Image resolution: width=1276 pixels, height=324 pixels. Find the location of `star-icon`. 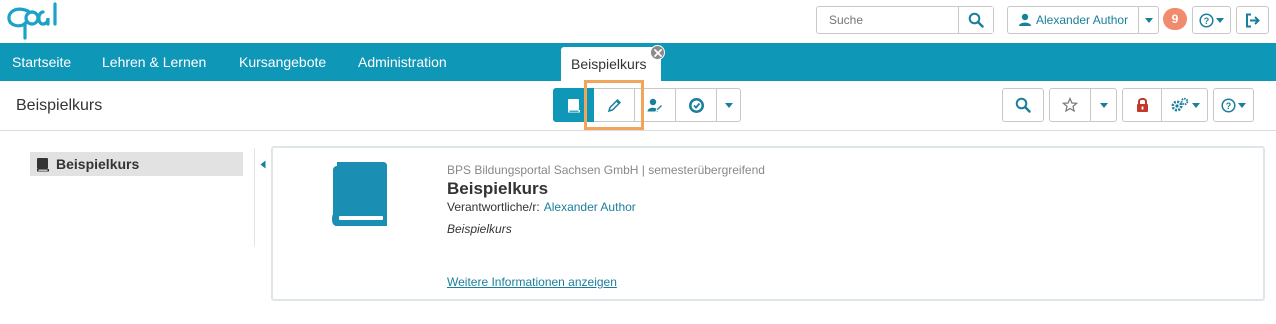

star-icon is located at coordinates (1070, 105).